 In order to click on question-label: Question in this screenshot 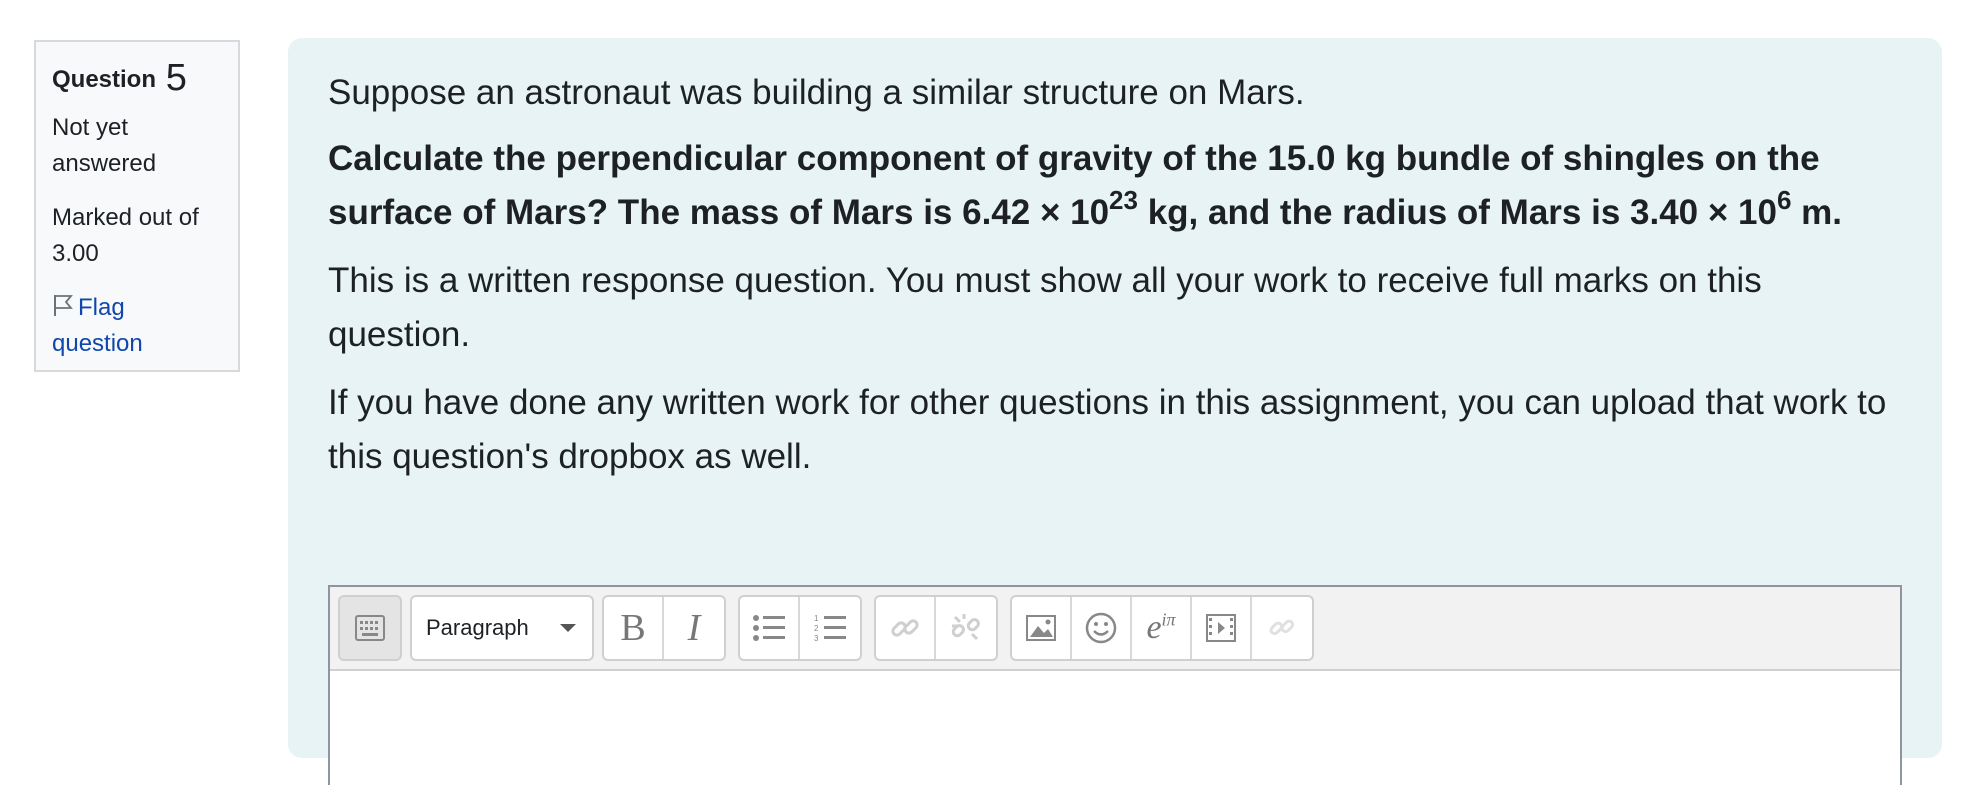, I will do `click(104, 79)`.